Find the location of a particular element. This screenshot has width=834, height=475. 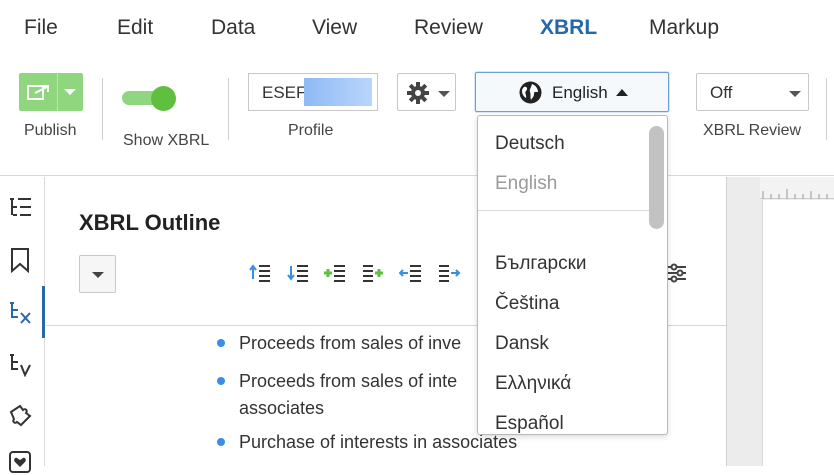

menu-review: Review is located at coordinates (448, 28).